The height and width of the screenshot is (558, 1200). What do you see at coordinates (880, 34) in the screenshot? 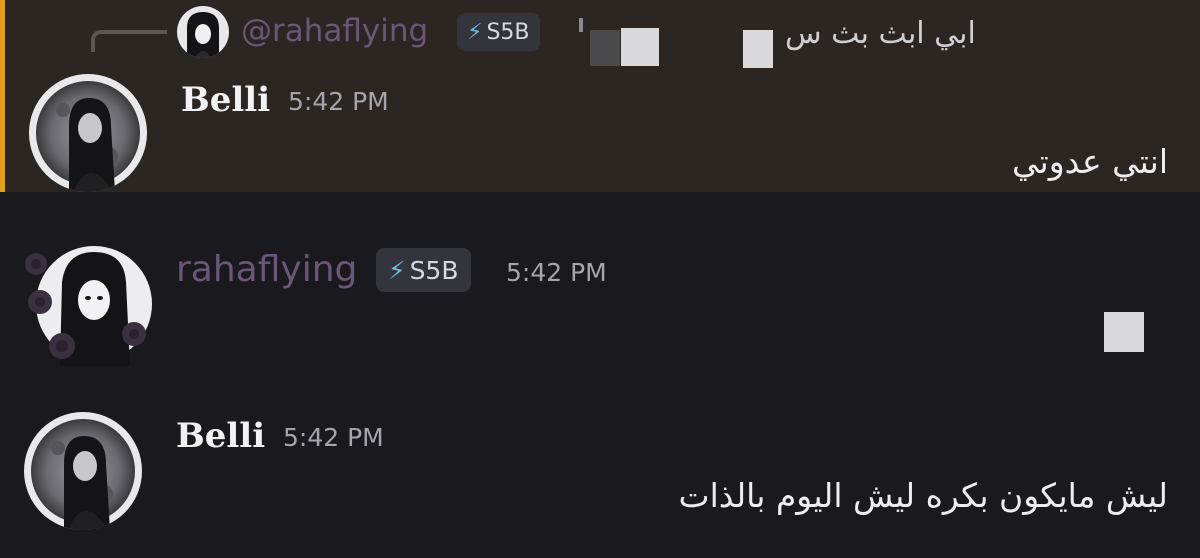
I see `reply-preview-text: ابي ابث بث س` at bounding box center [880, 34].